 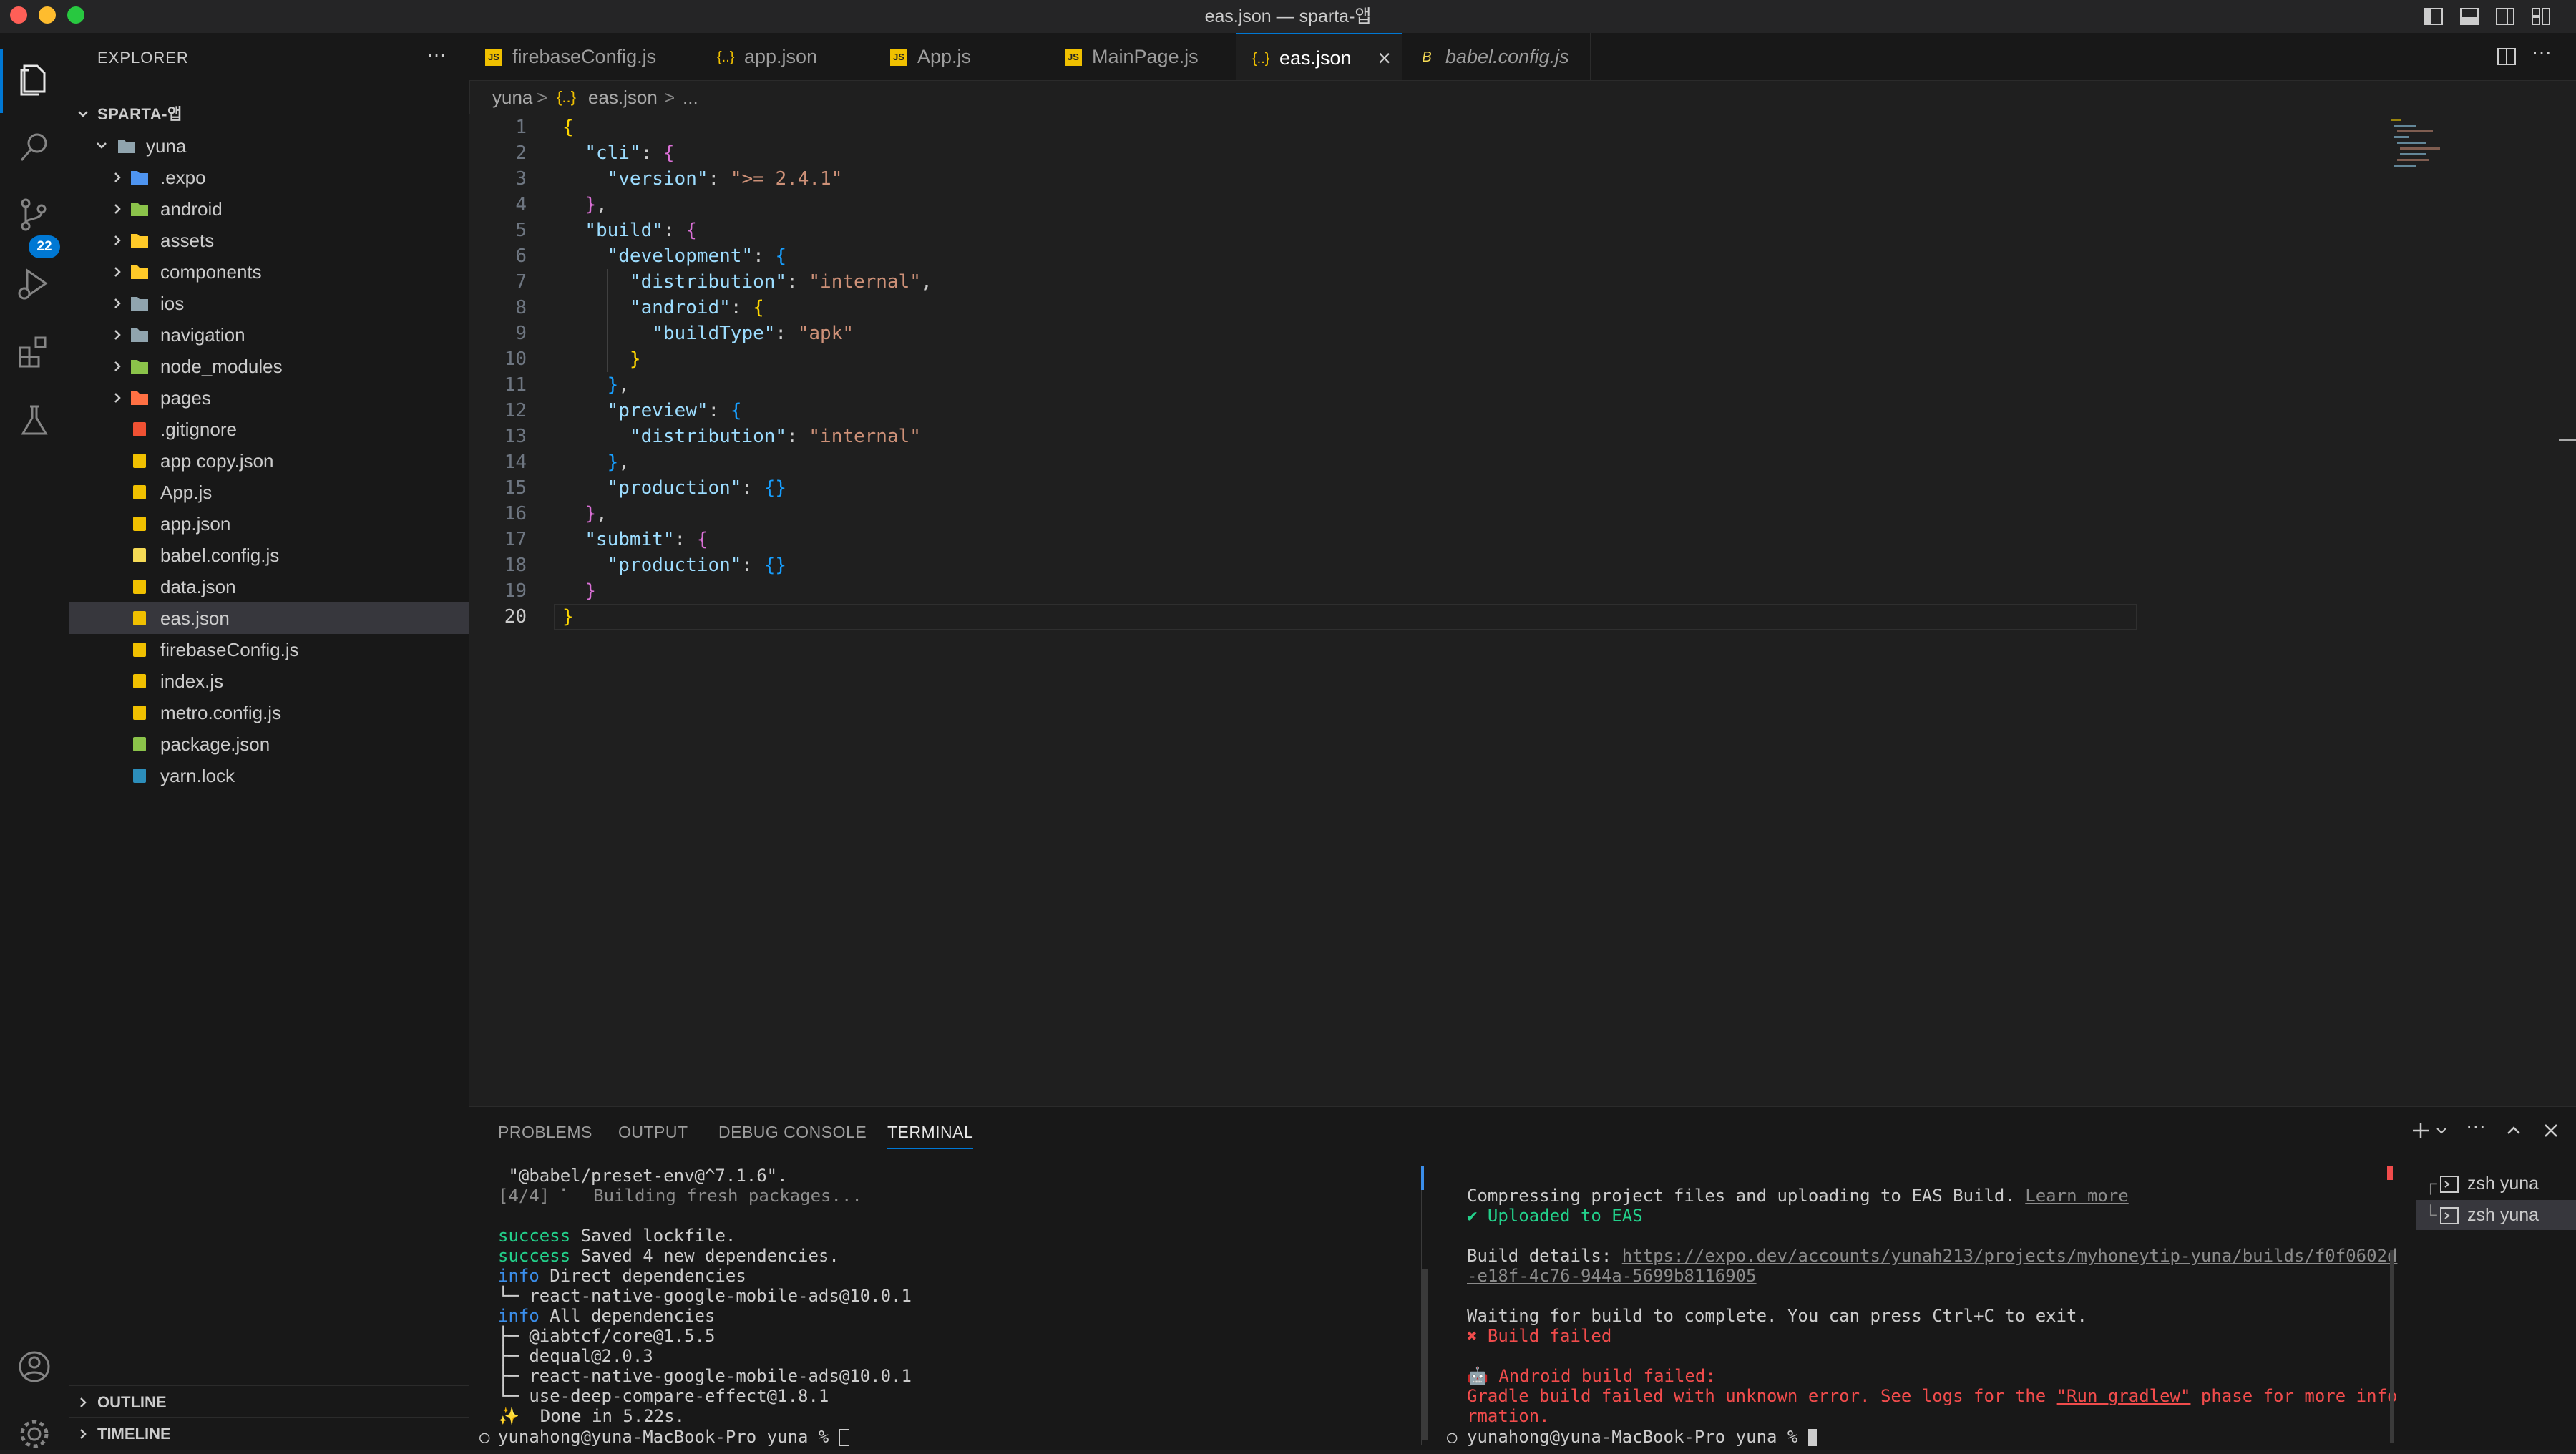 I want to click on terminal-left-prompt: yunahong@yuna-MacBook-Pro yuna %, so click(x=673, y=1437).